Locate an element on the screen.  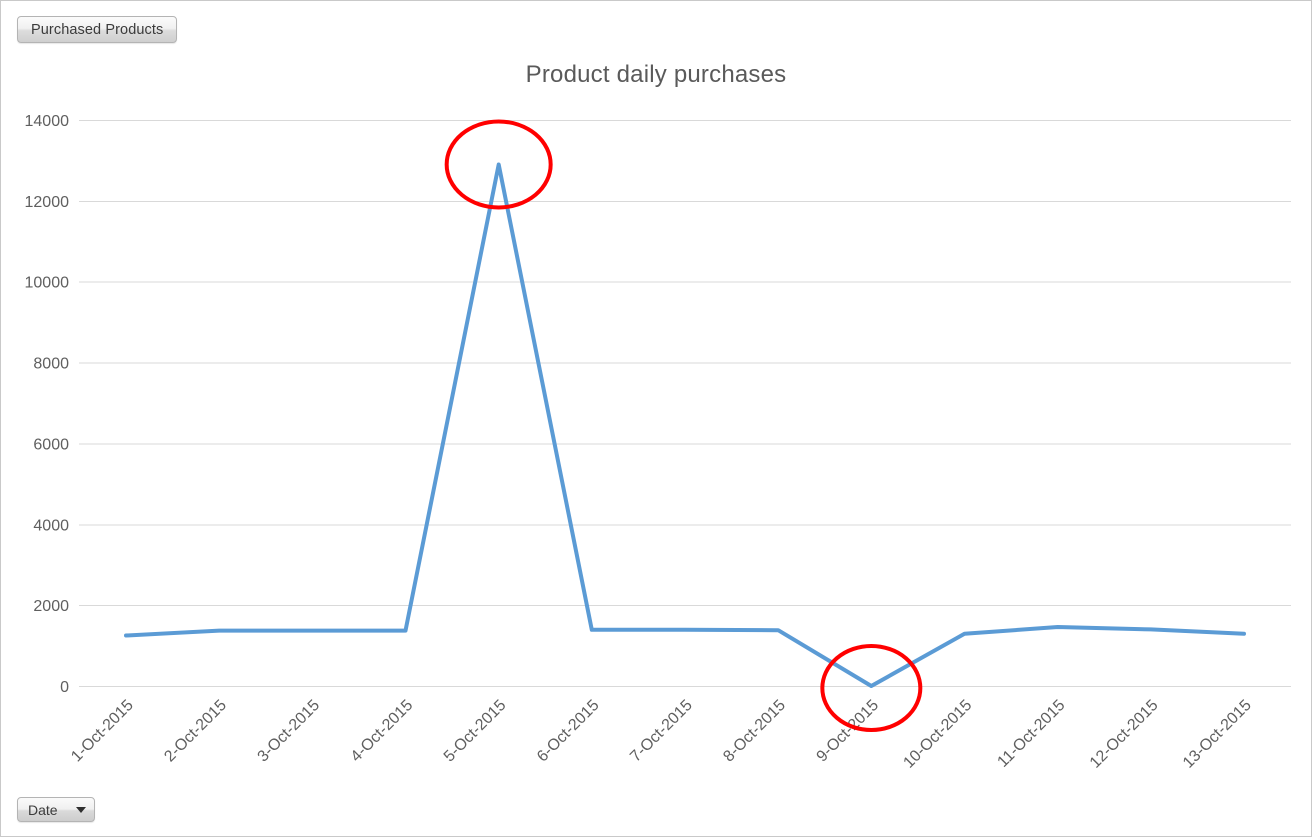
x-axis-tick-label: 6-Oct-2015 is located at coordinates (568, 731).